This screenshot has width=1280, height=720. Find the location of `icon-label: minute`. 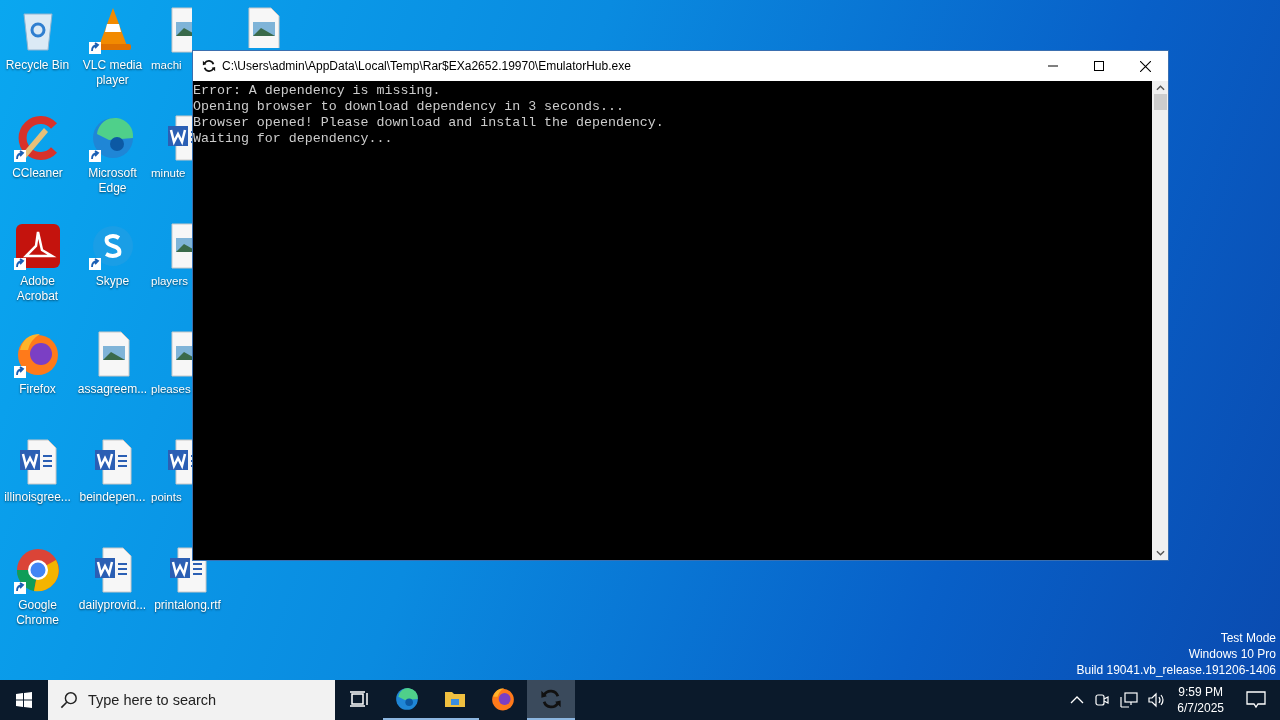

icon-label: minute is located at coordinates (168, 173).